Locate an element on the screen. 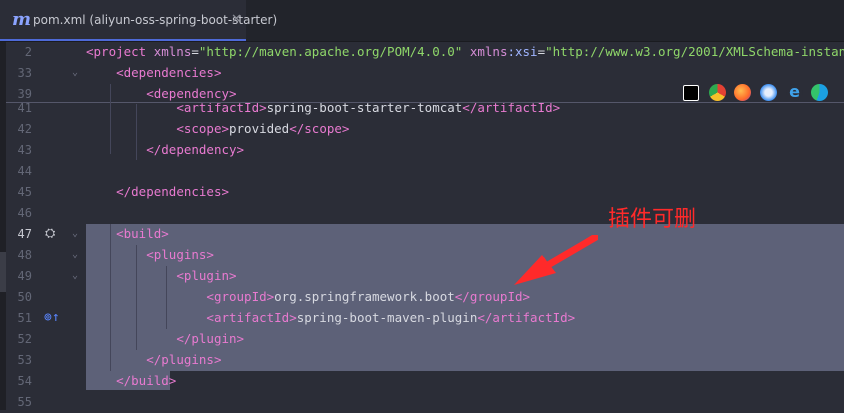 The image size is (844, 413). code-line: 33 <dependencies> is located at coordinates (425, 73).